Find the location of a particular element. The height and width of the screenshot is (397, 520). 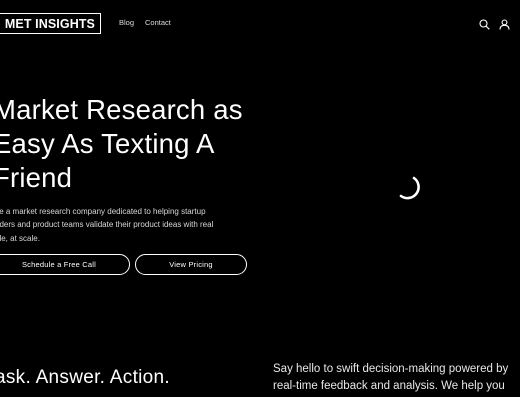

loading-spinner-icon is located at coordinates (406, 186).